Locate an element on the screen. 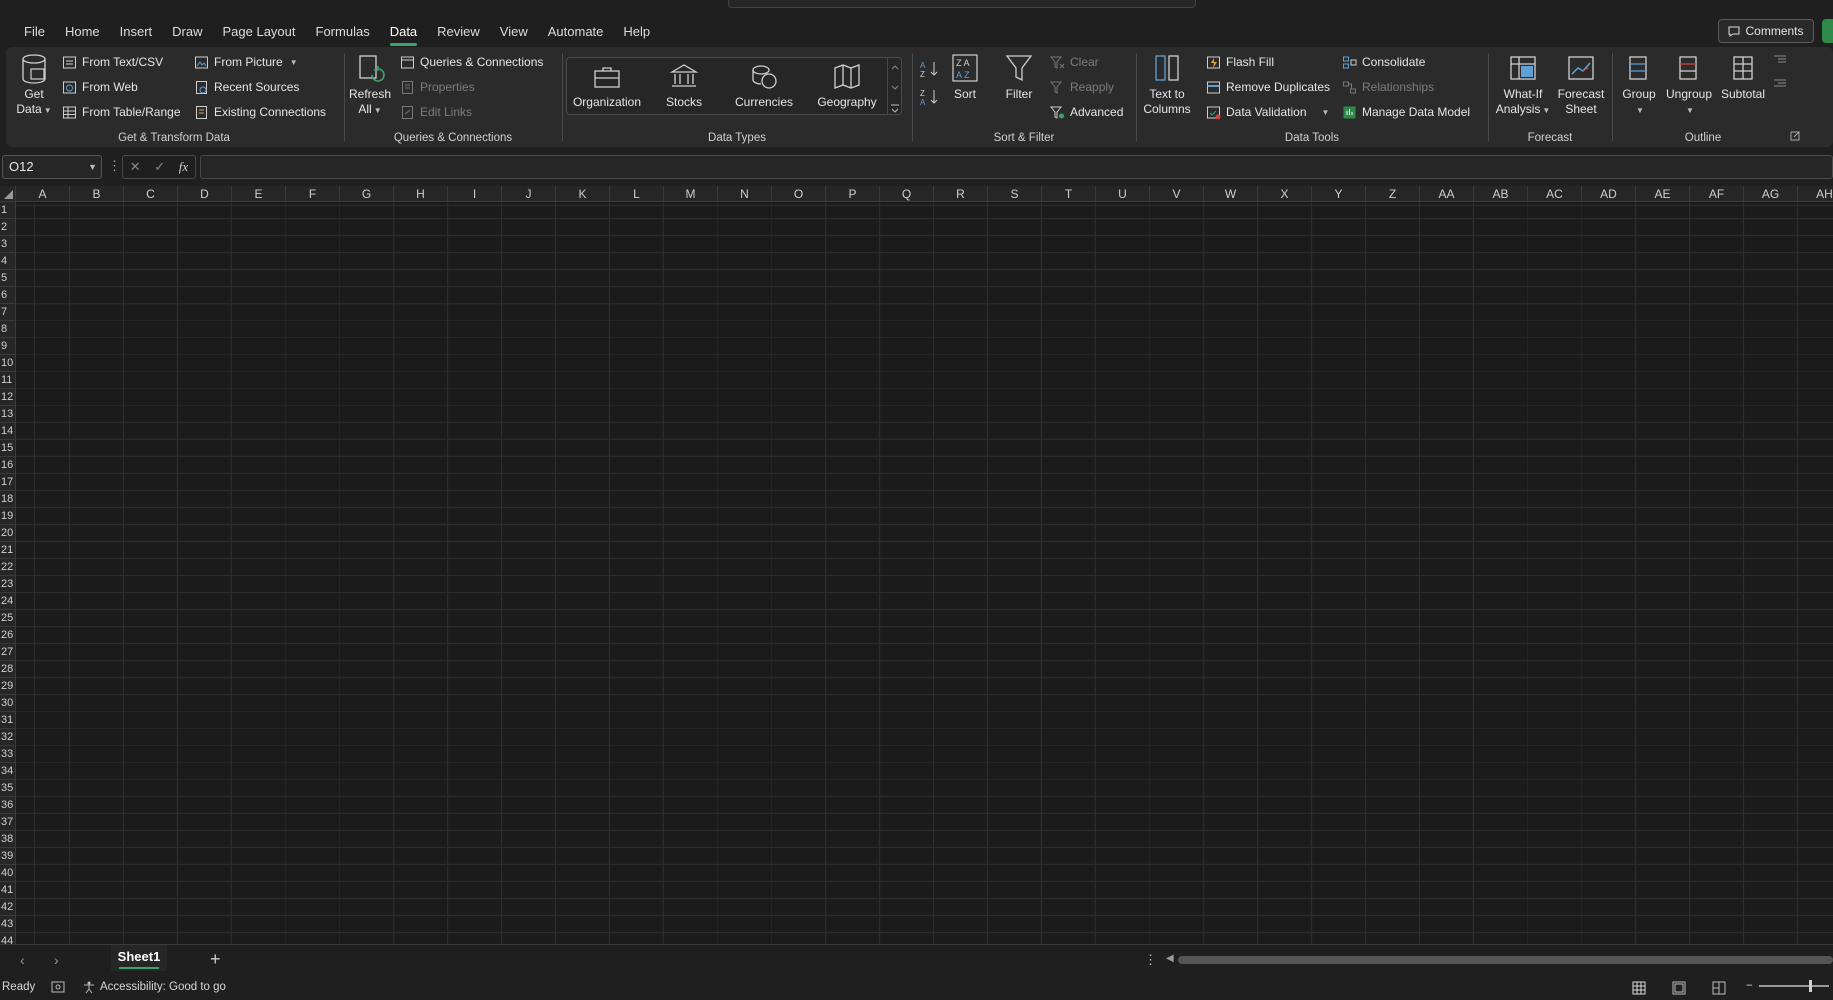 Image resolution: width=1833 pixels, height=1000 pixels. column-header: K is located at coordinates (583, 194).